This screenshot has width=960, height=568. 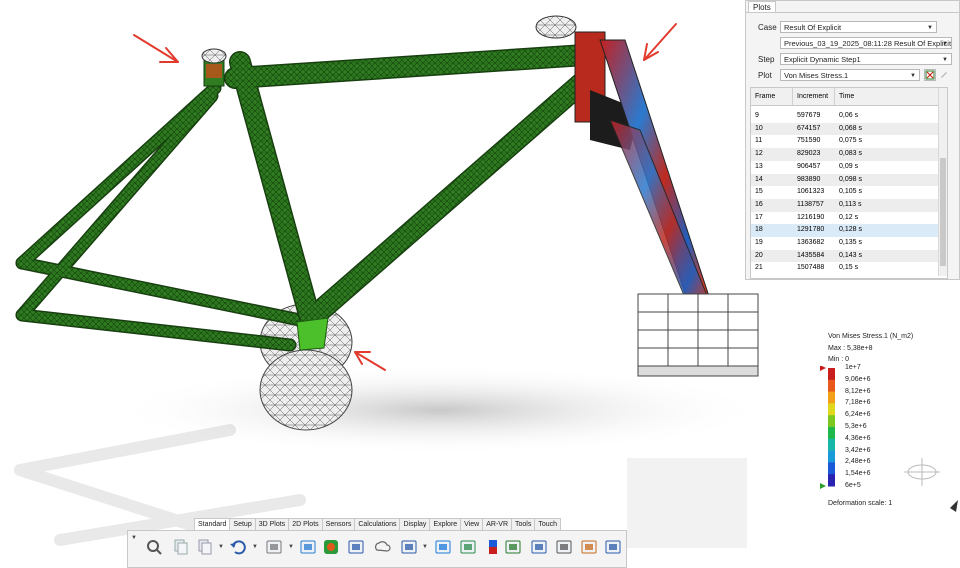 I want to click on cell-time: 0,09 s, so click(x=849, y=166).